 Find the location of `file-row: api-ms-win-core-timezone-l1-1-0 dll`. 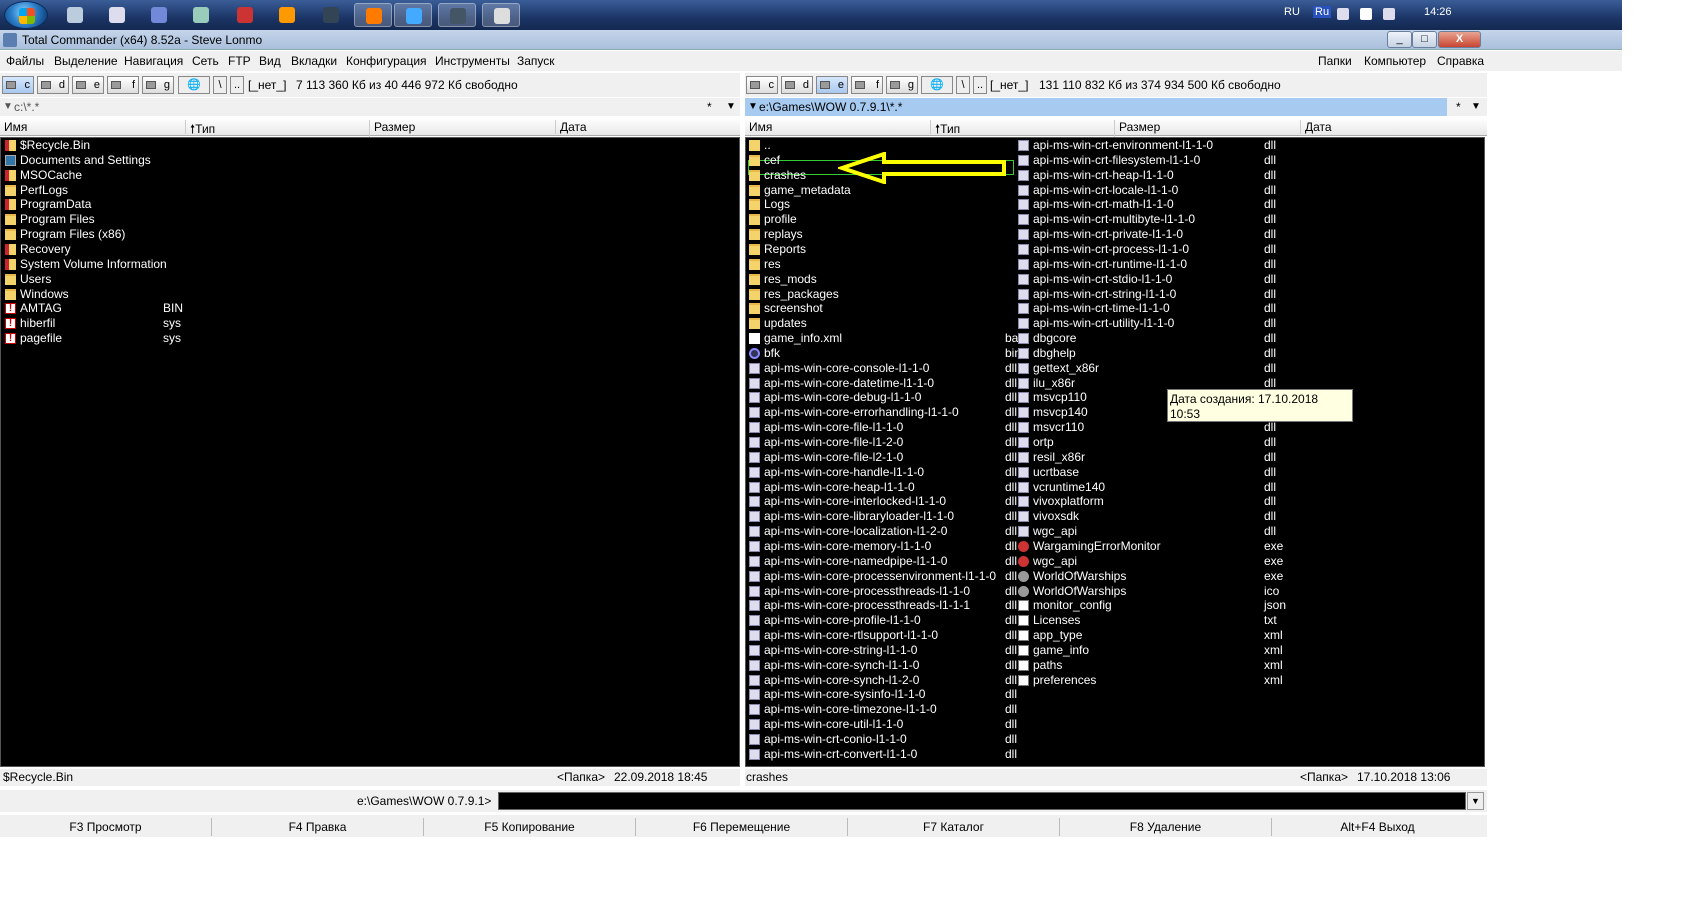

file-row: api-ms-win-core-timezone-l1-1-0 dll is located at coordinates (884, 709).